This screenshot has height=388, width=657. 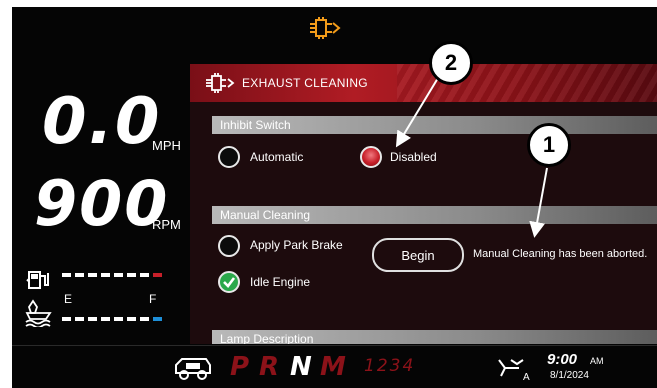 What do you see at coordinates (240, 367) in the screenshot?
I see `gear-p: P` at bounding box center [240, 367].